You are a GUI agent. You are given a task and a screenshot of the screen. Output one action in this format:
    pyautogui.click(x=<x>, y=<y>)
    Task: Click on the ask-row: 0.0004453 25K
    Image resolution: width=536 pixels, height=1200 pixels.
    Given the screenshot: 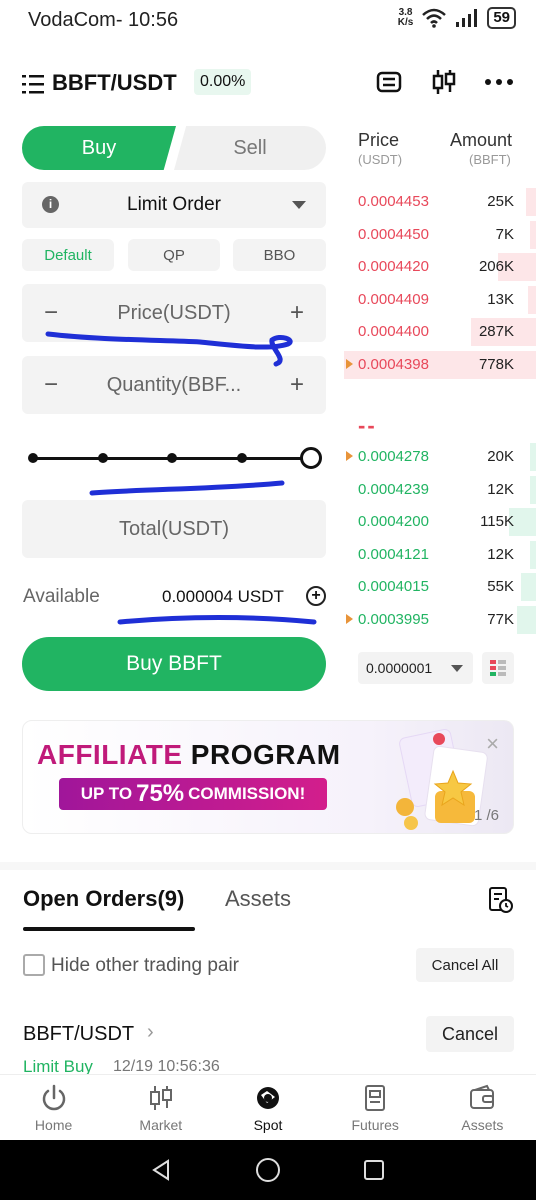 What is the action you would take?
    pyautogui.click(x=440, y=202)
    